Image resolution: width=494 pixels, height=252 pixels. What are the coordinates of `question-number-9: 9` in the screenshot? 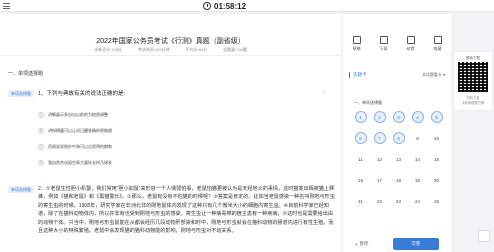 It's located at (418, 138).